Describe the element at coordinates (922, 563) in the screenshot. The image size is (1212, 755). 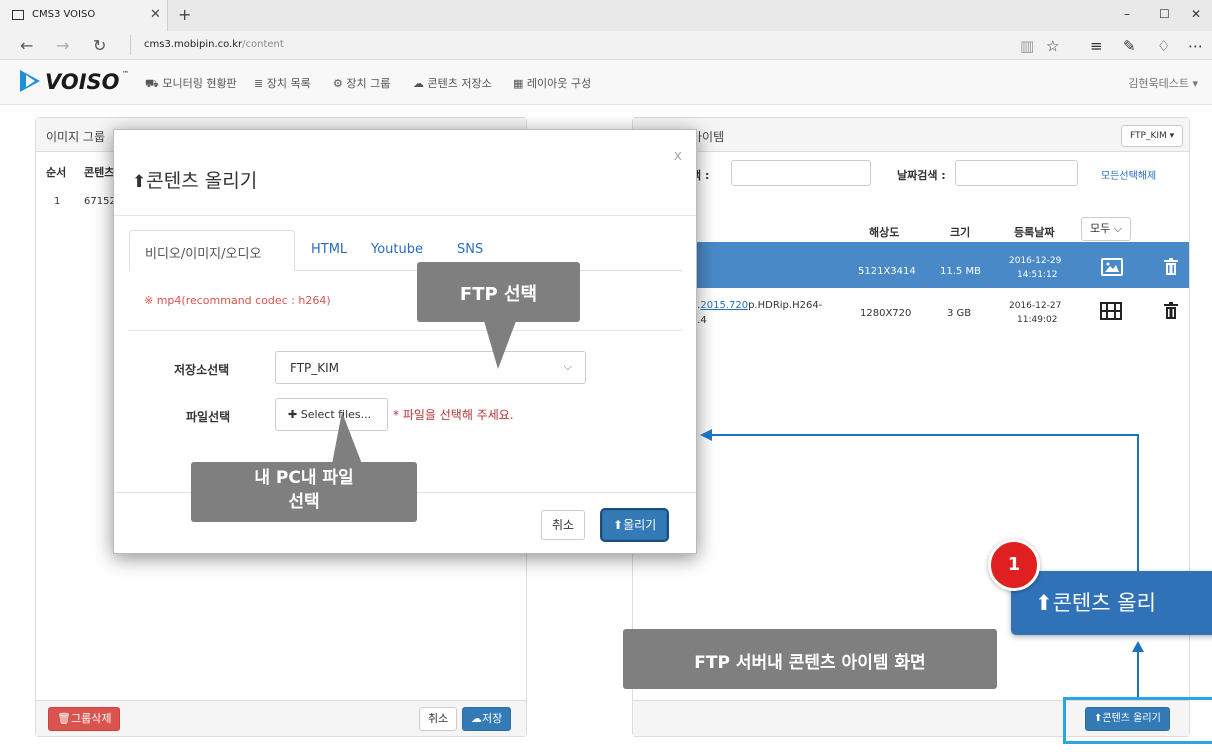
I see `annotation-arrows` at that location.